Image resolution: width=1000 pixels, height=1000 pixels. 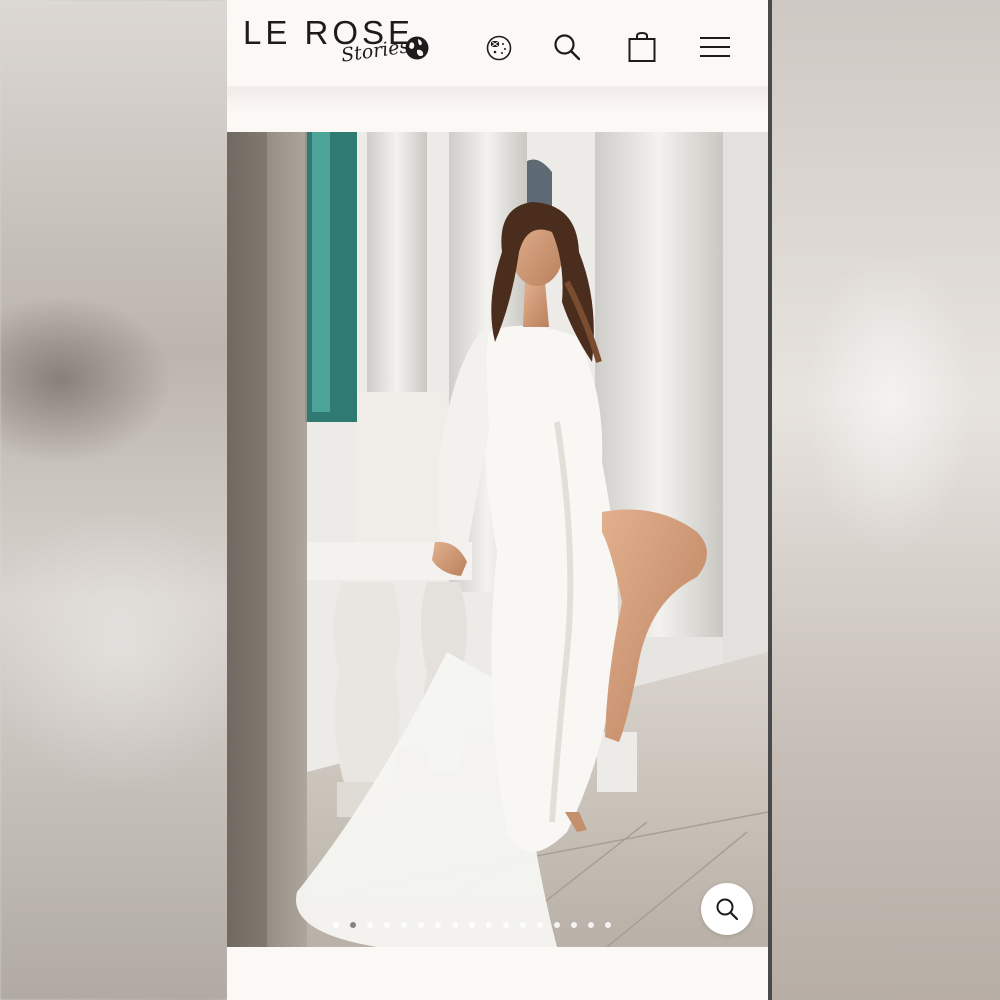 I want to click on site-header: LE ROSE Stories, so click(x=497, y=45).